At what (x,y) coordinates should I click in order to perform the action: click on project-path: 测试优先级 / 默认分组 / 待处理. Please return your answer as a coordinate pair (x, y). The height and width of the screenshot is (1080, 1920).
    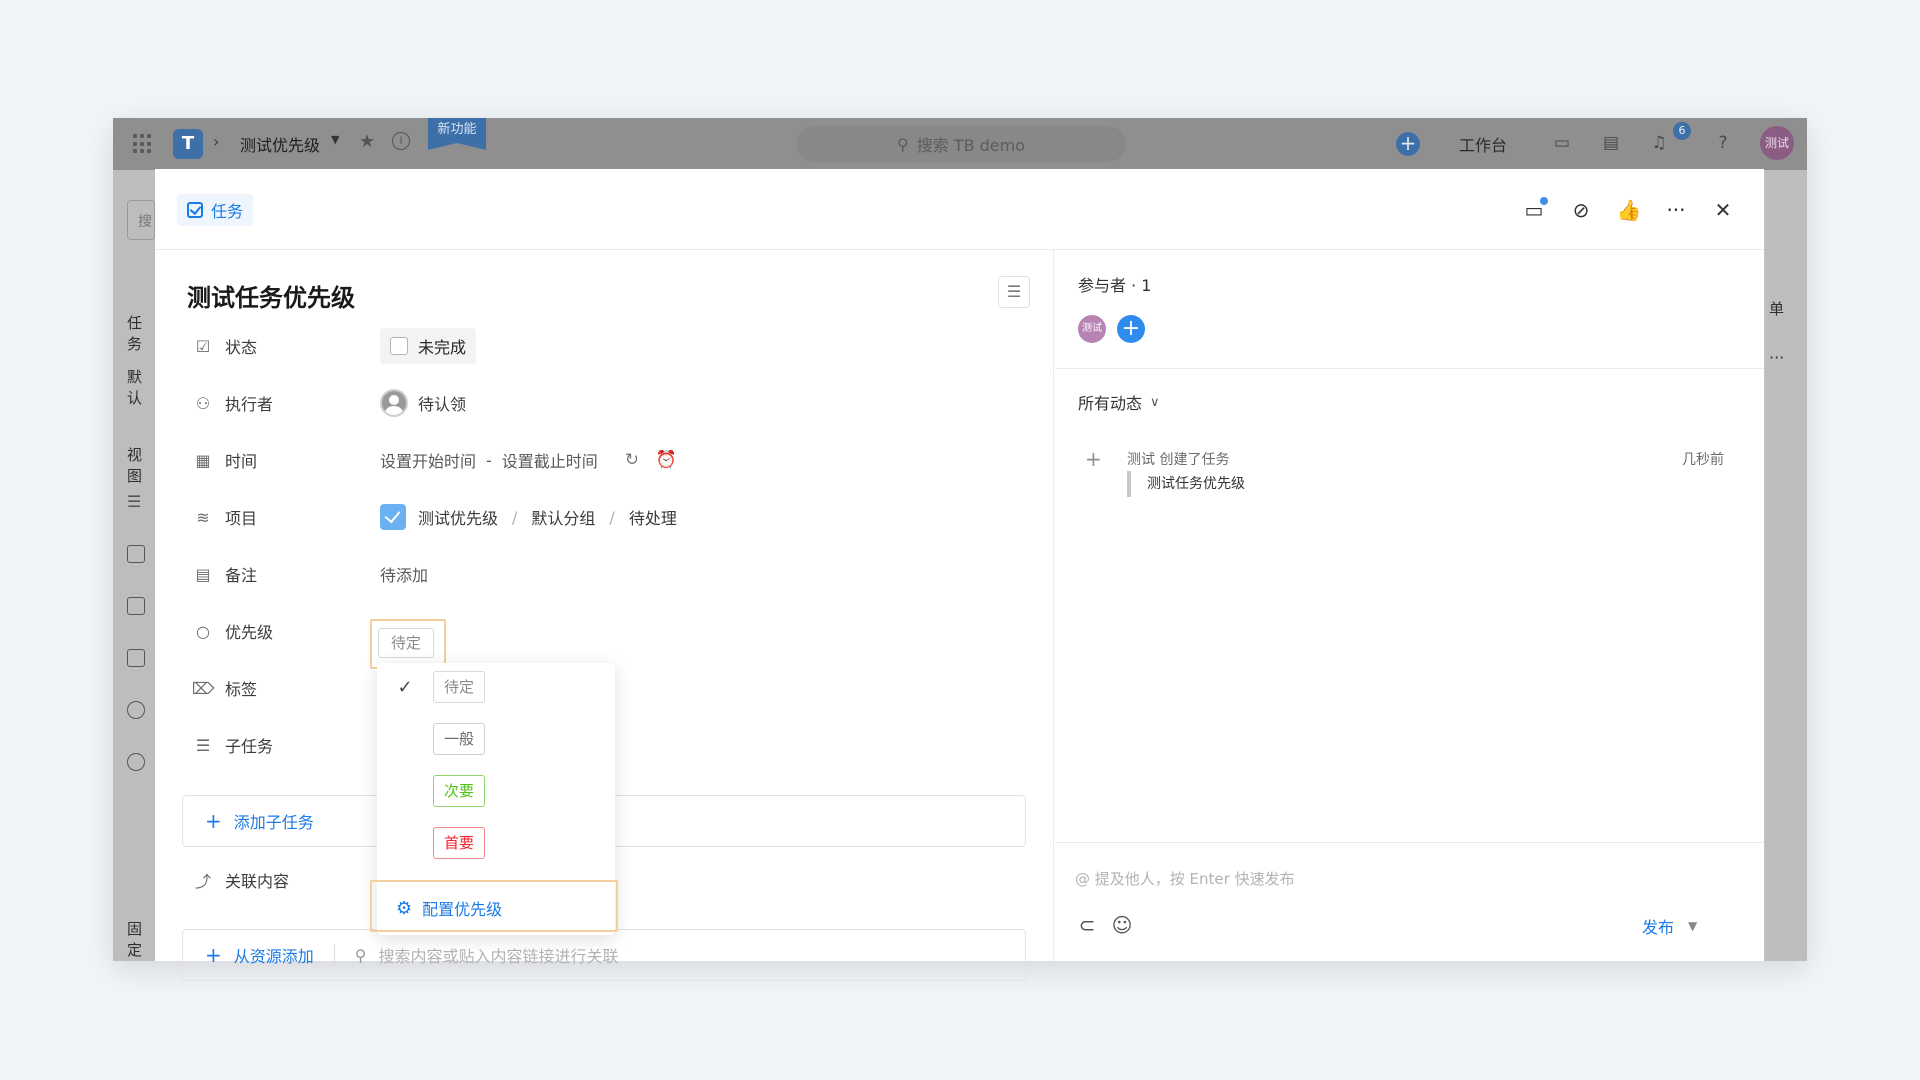
    Looking at the image, I should click on (528, 517).